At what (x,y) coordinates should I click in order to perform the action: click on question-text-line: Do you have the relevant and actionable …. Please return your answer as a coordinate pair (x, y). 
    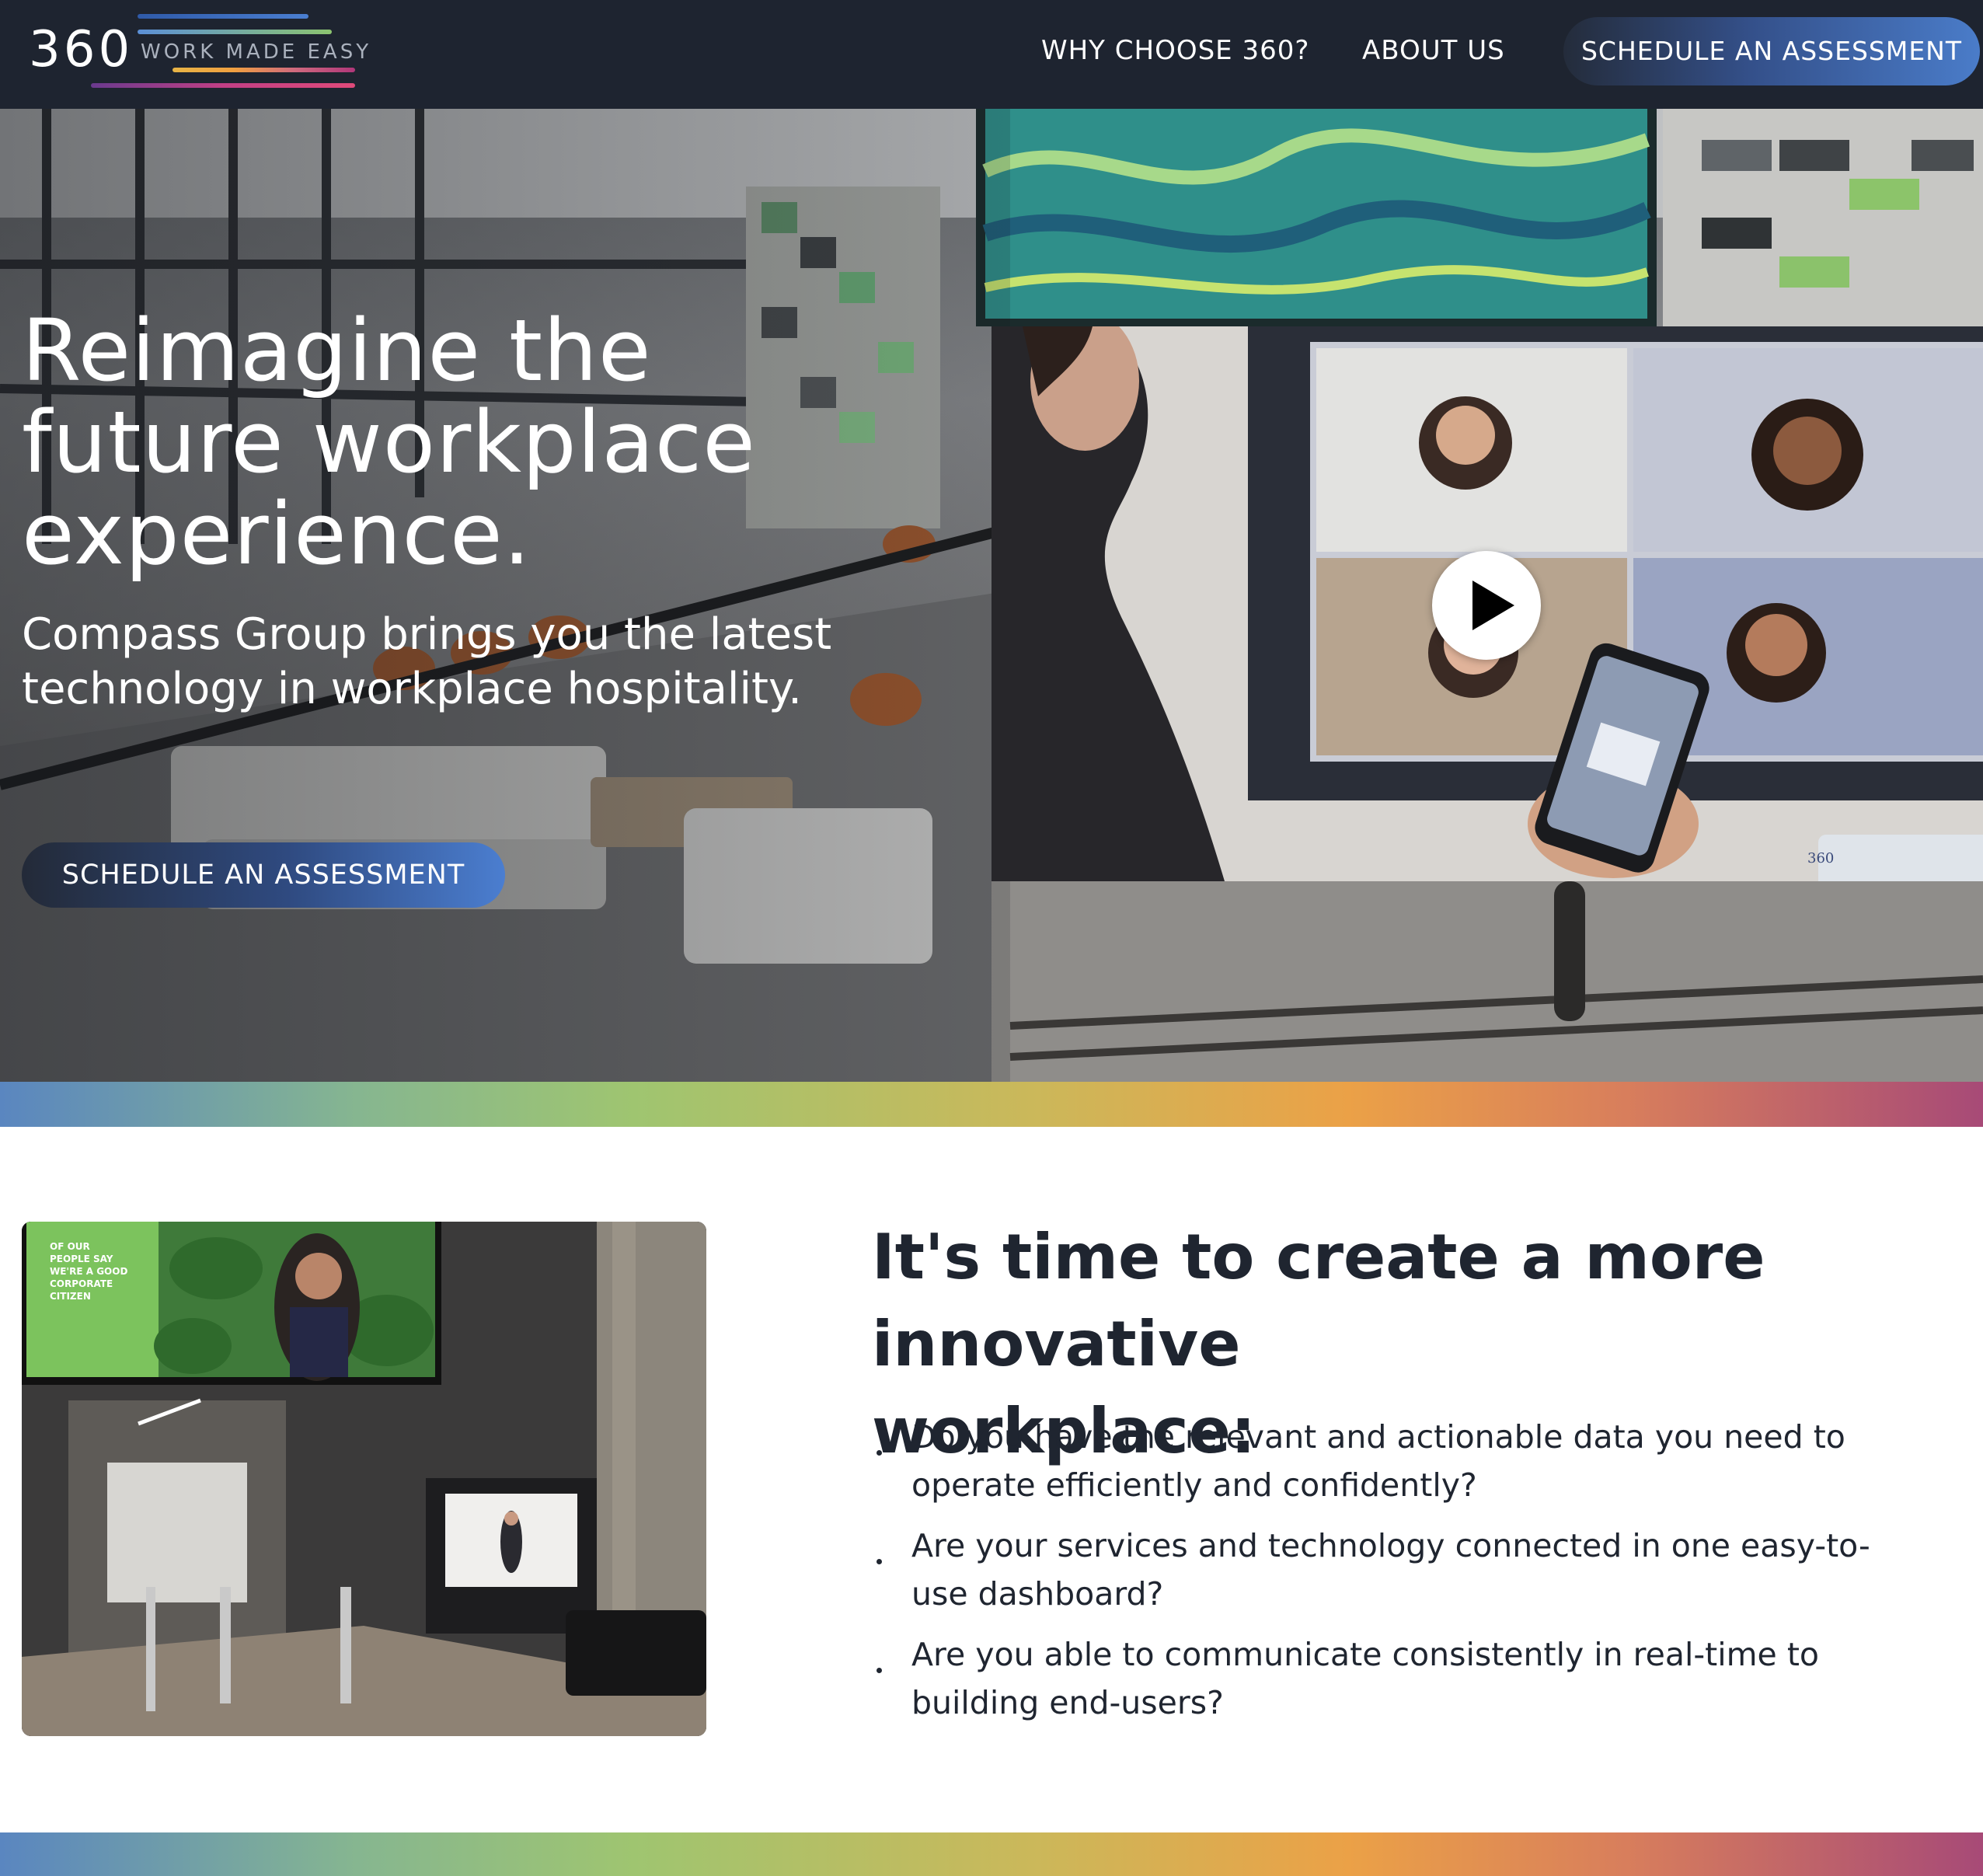
    Looking at the image, I should click on (1378, 1437).